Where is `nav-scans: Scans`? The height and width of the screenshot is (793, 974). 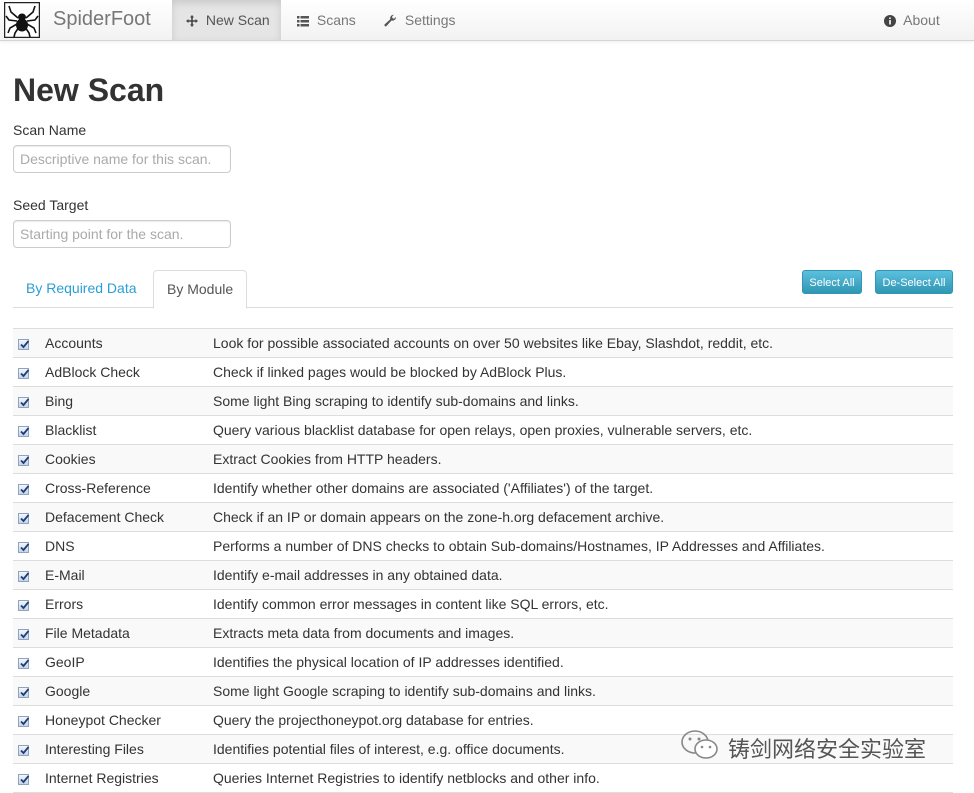
nav-scans: Scans is located at coordinates (326, 20).